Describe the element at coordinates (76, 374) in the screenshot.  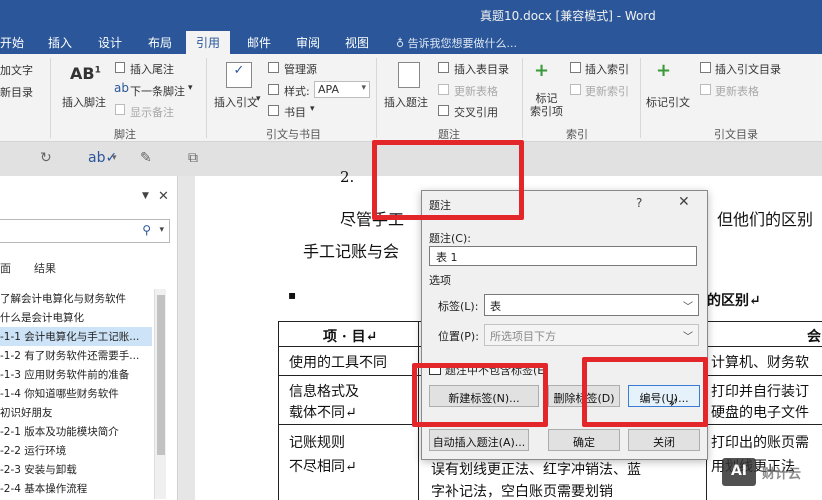
I see `nav-heading-item: -1-3 应用财务软件前的准备` at that location.